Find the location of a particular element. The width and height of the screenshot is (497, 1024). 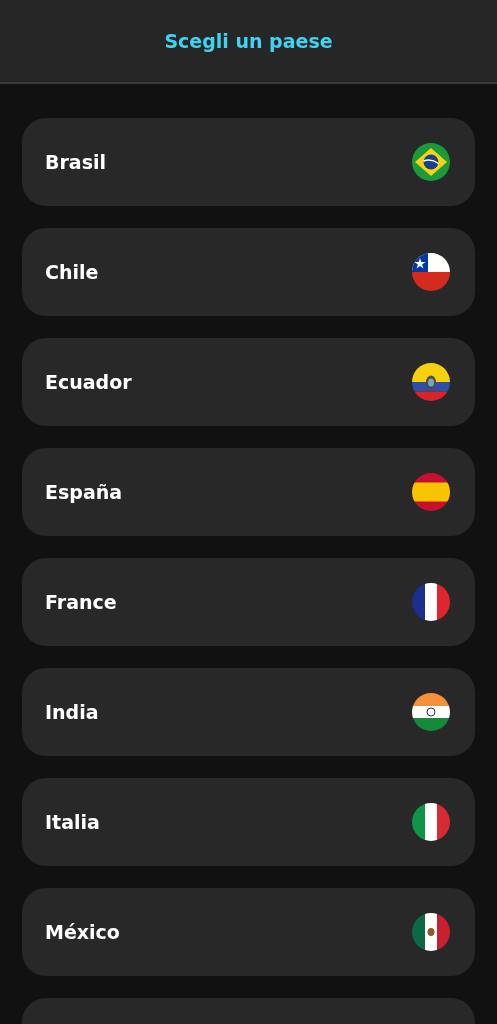

page-title: Scegli un paese is located at coordinates (248, 41).